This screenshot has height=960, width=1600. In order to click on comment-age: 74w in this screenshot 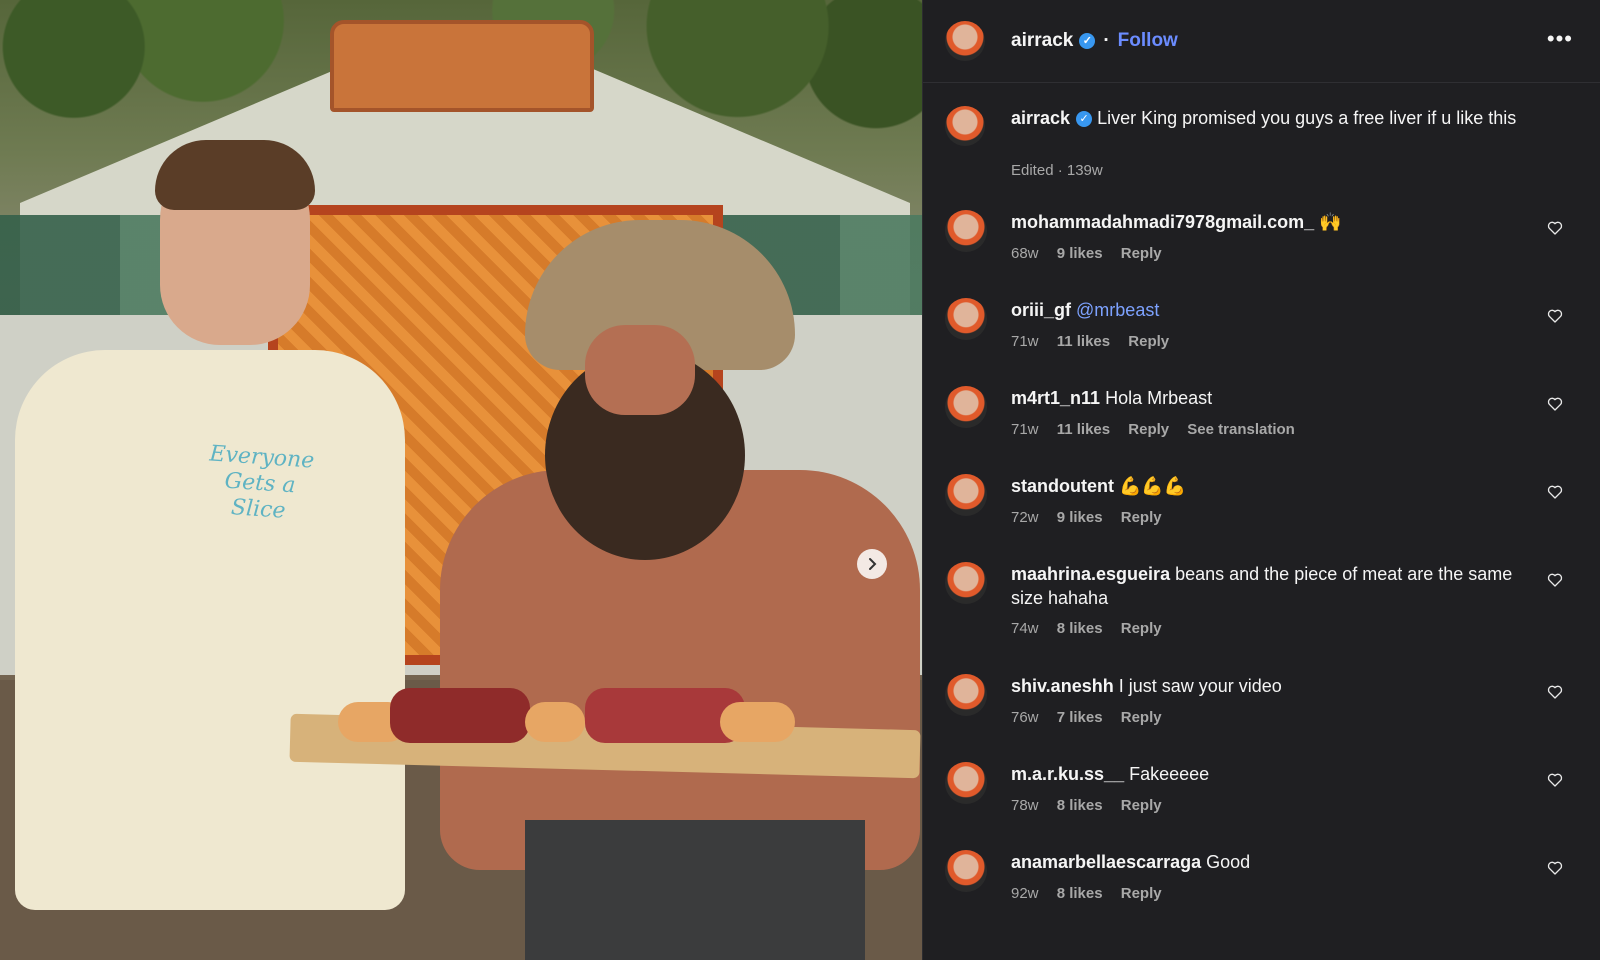, I will do `click(1025, 628)`.